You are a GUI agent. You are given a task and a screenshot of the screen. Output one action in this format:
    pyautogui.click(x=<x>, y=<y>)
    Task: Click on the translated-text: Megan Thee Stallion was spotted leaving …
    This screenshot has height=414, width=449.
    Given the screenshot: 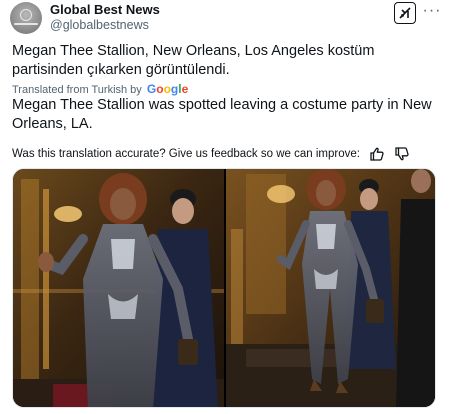 What is the action you would take?
    pyautogui.click(x=222, y=114)
    